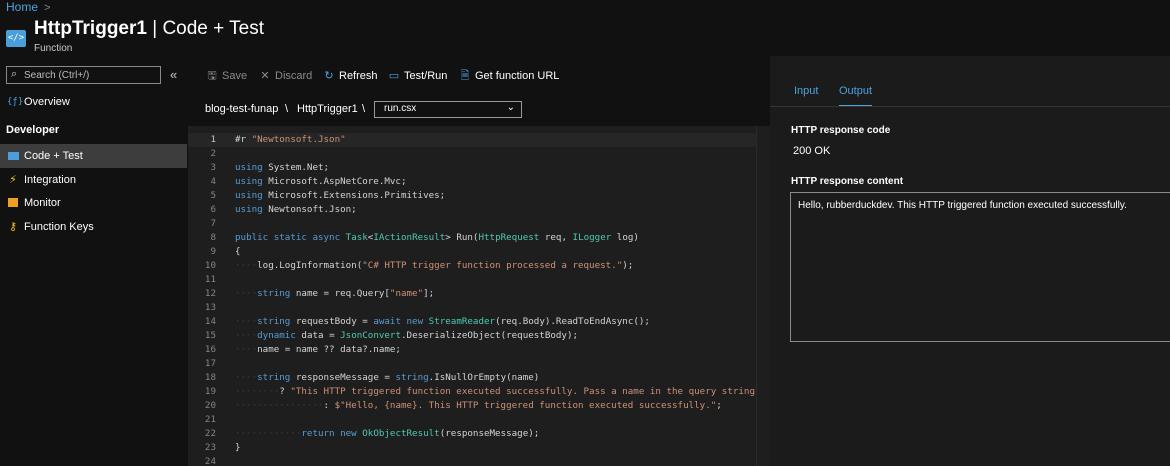 This screenshot has height=466, width=1170. I want to click on test-run-button: ▭ Test/Run, so click(417, 76).